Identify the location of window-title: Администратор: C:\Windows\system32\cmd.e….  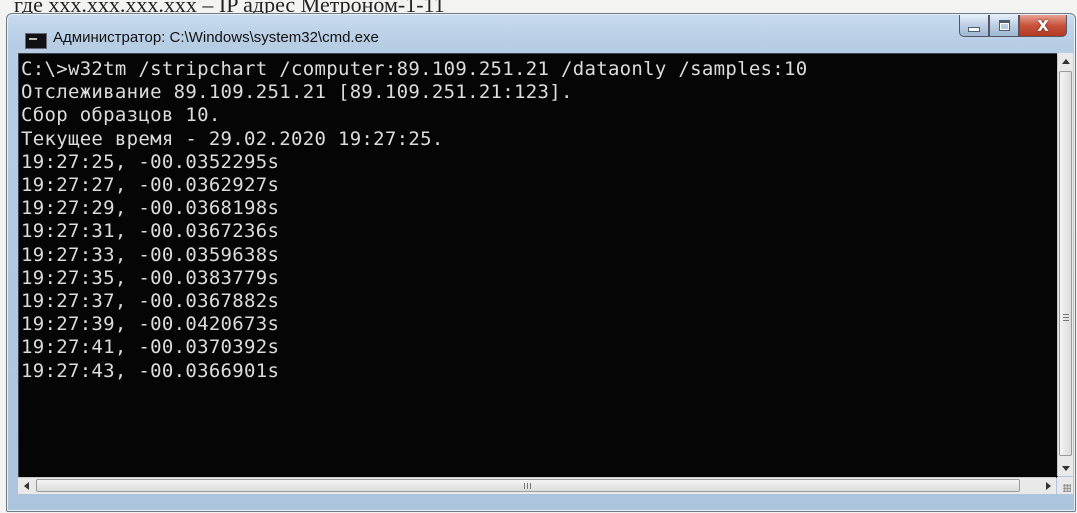
(216, 37).